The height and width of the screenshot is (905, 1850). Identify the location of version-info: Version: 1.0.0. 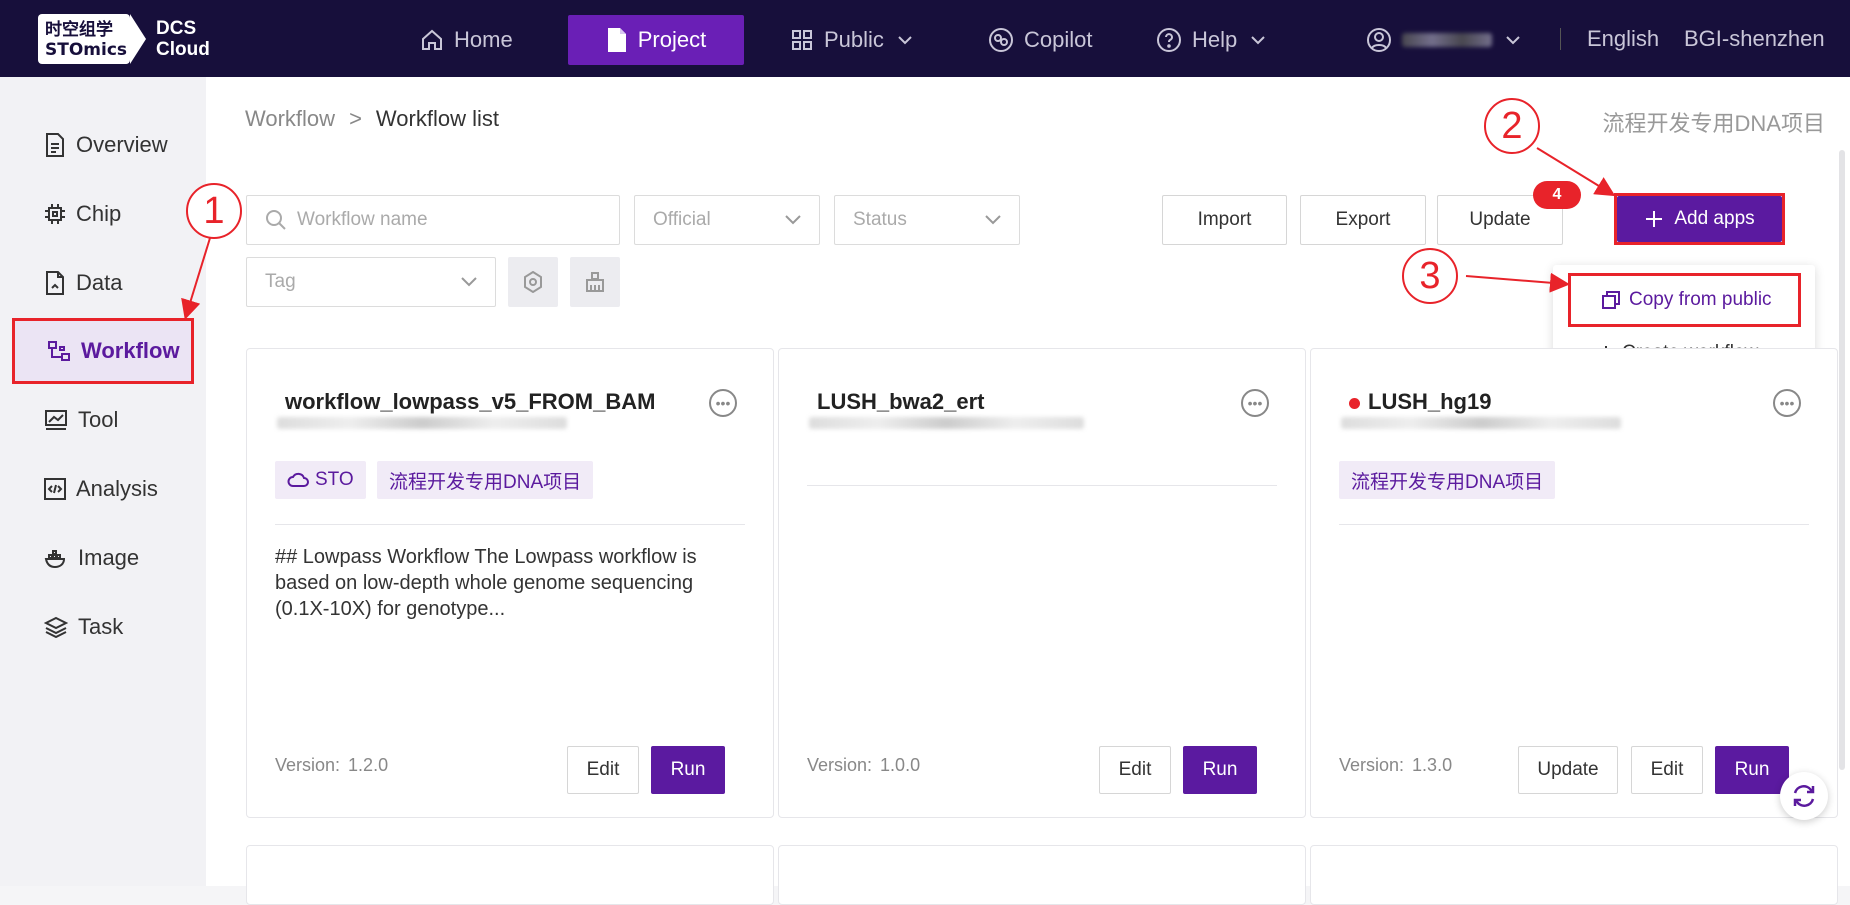
(863, 765).